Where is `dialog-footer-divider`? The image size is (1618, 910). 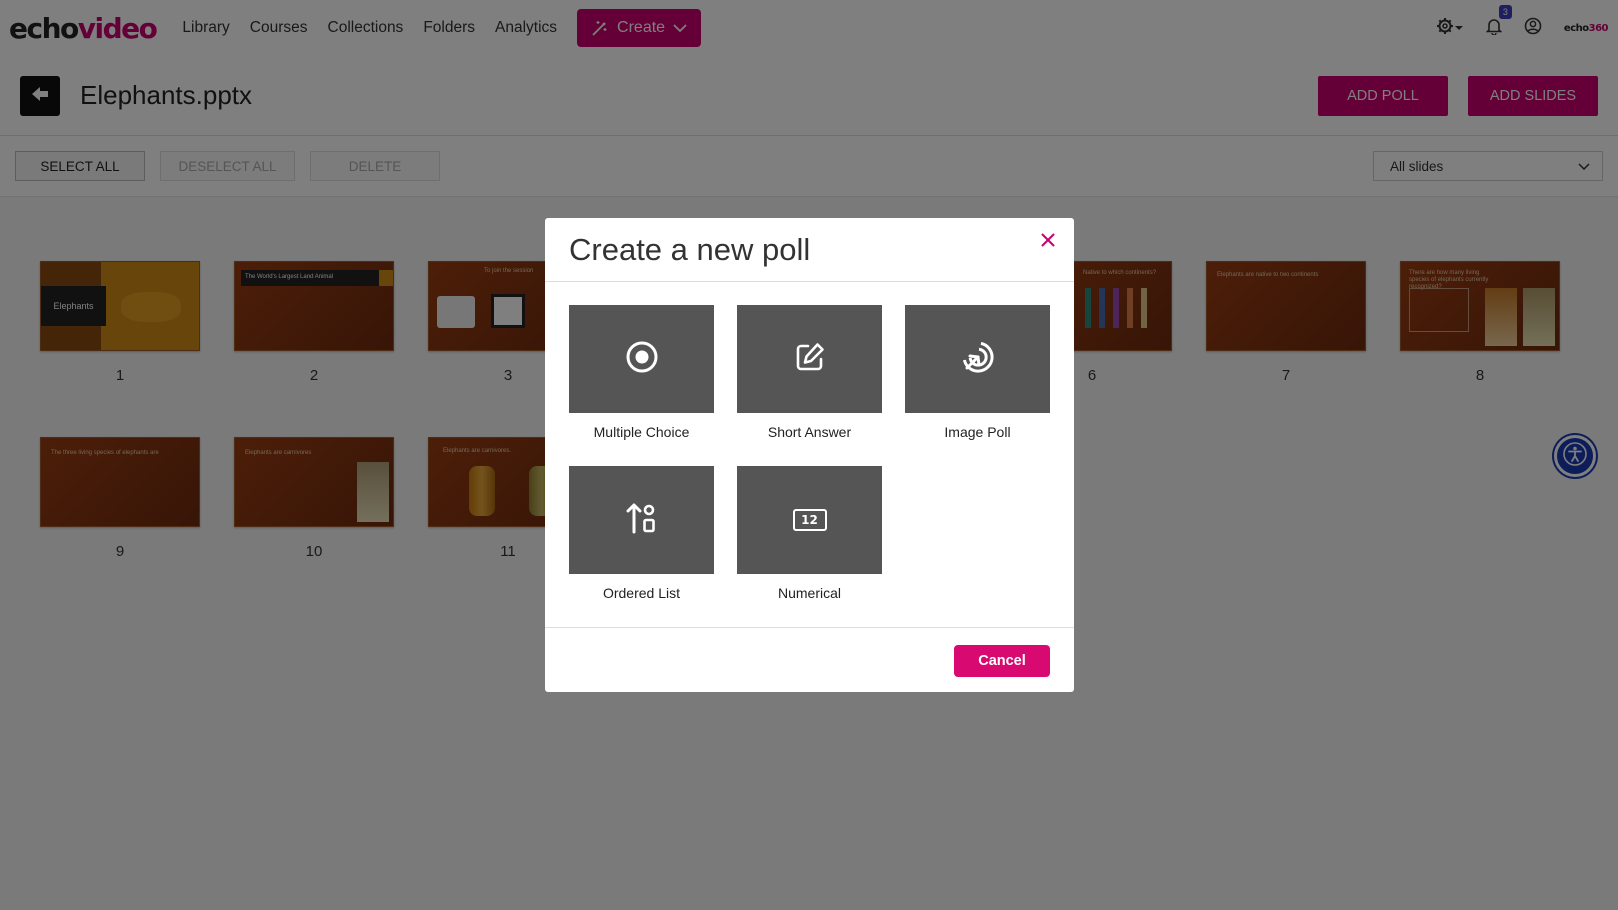 dialog-footer-divider is located at coordinates (809, 627).